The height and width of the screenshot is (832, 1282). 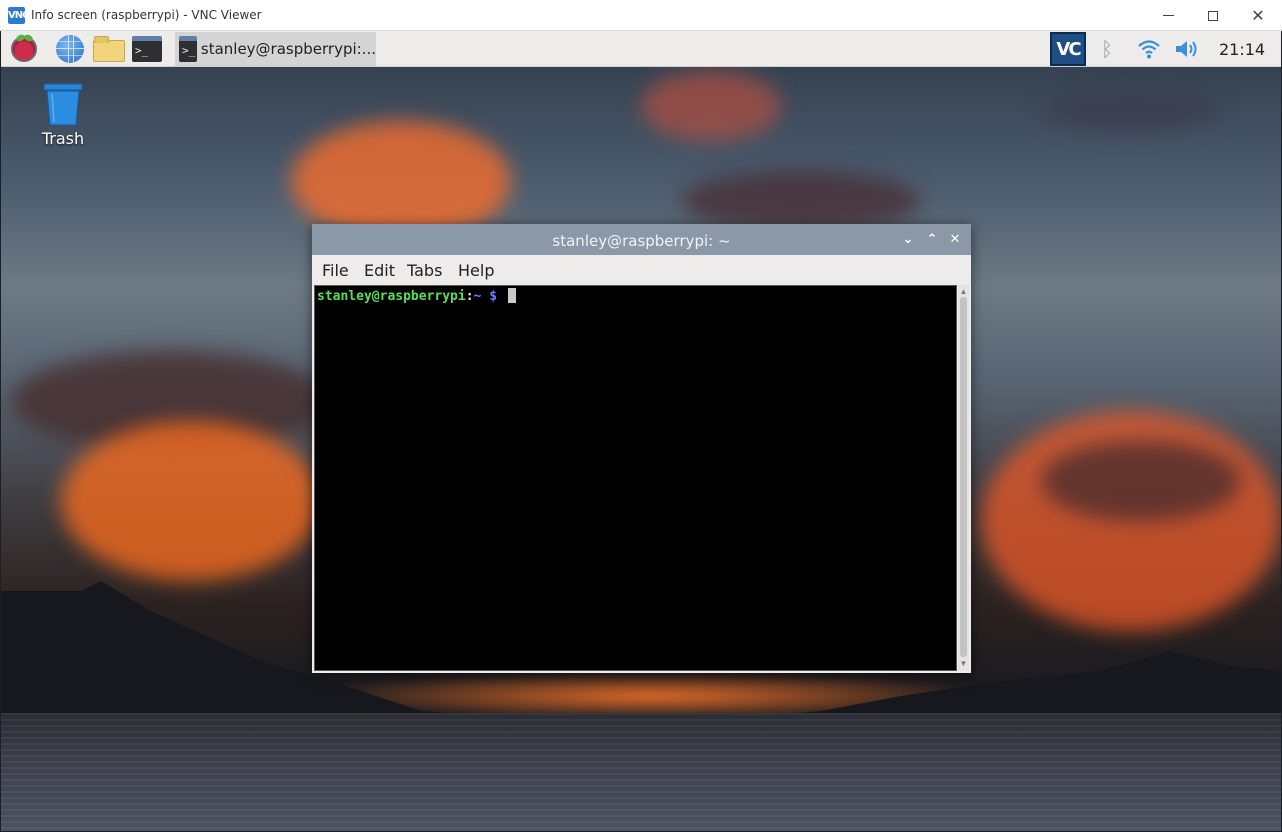 I want to click on maximize-icon, so click(x=1213, y=15).